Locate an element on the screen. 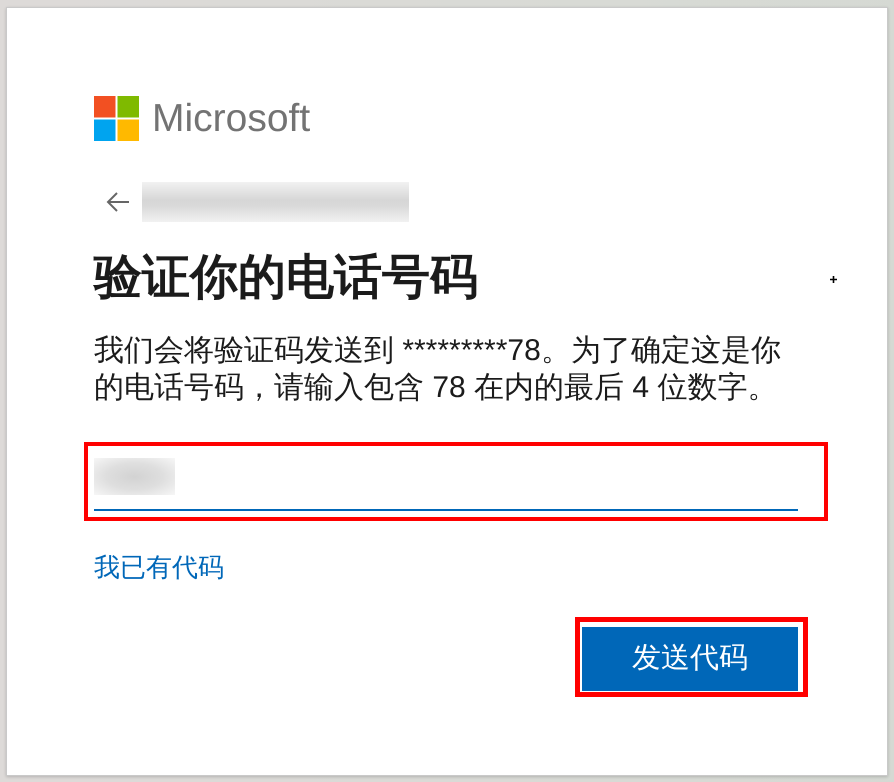 This screenshot has height=782, width=894. back-arrow-icon is located at coordinates (118, 202).